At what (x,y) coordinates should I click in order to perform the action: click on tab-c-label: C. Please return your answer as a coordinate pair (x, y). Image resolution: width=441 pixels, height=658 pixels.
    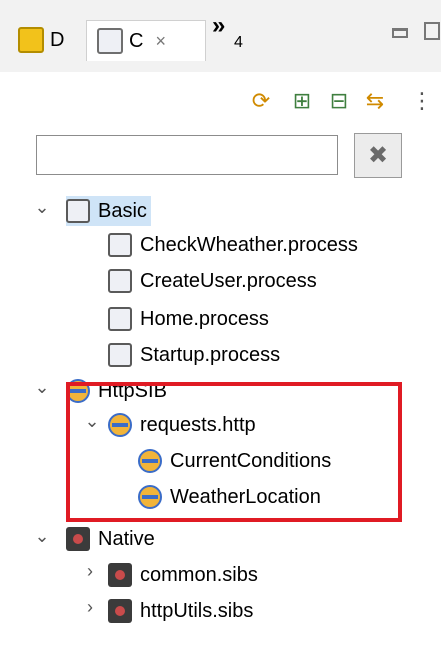
    Looking at the image, I should click on (136, 40).